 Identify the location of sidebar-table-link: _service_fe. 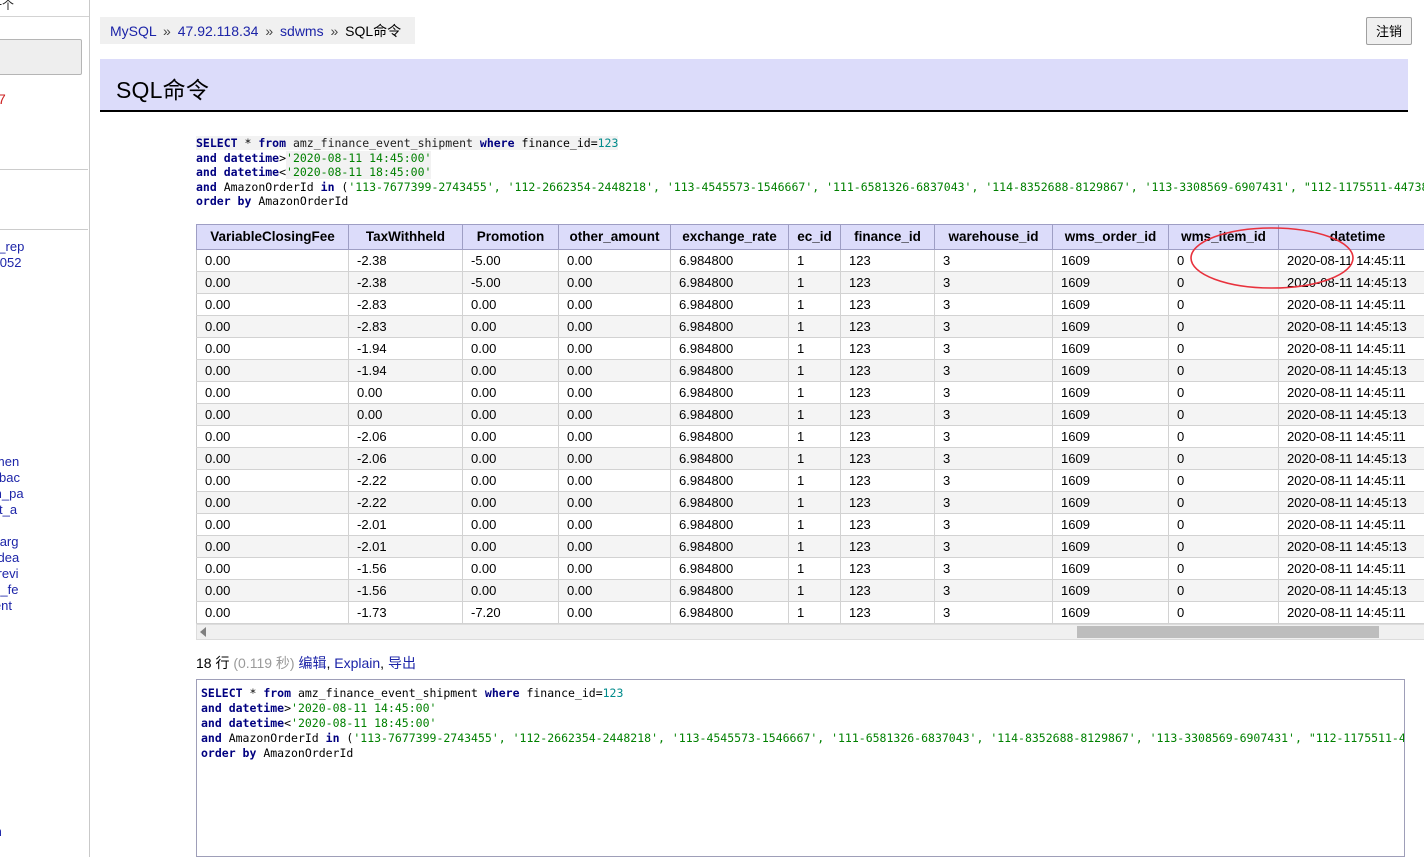
(9, 590).